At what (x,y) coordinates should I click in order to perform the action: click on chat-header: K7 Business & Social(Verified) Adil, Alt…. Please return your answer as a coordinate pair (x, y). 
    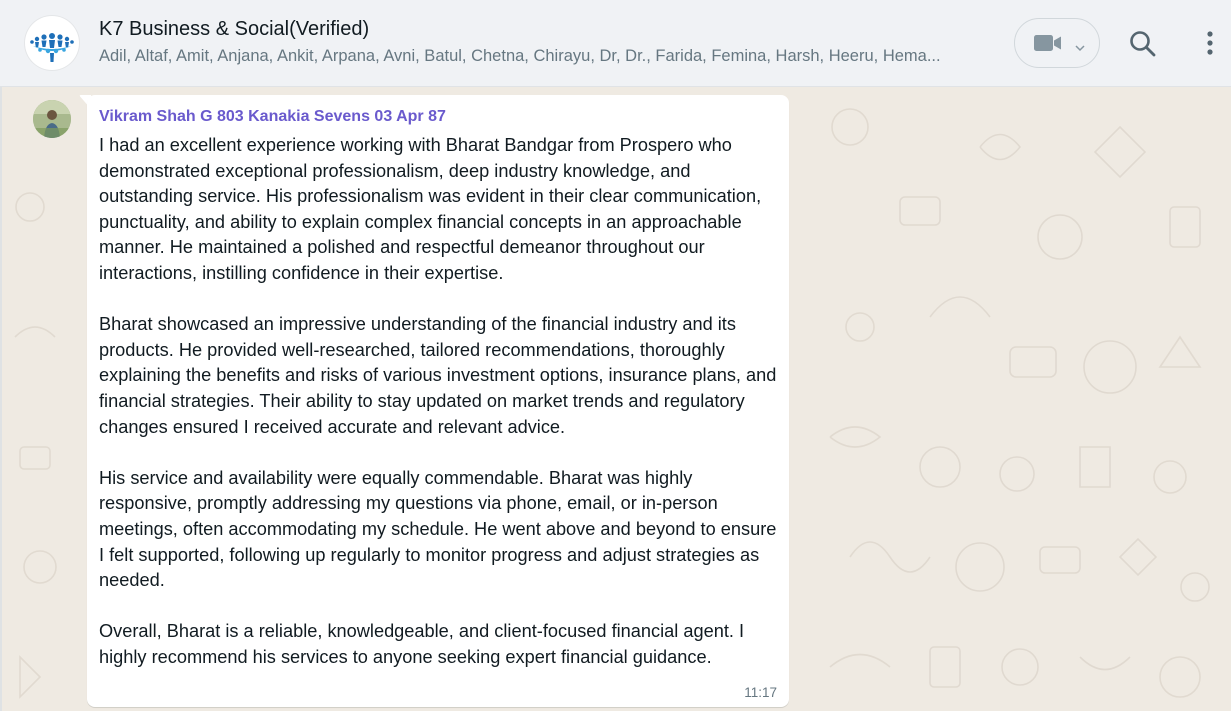
    Looking at the image, I should click on (615, 43).